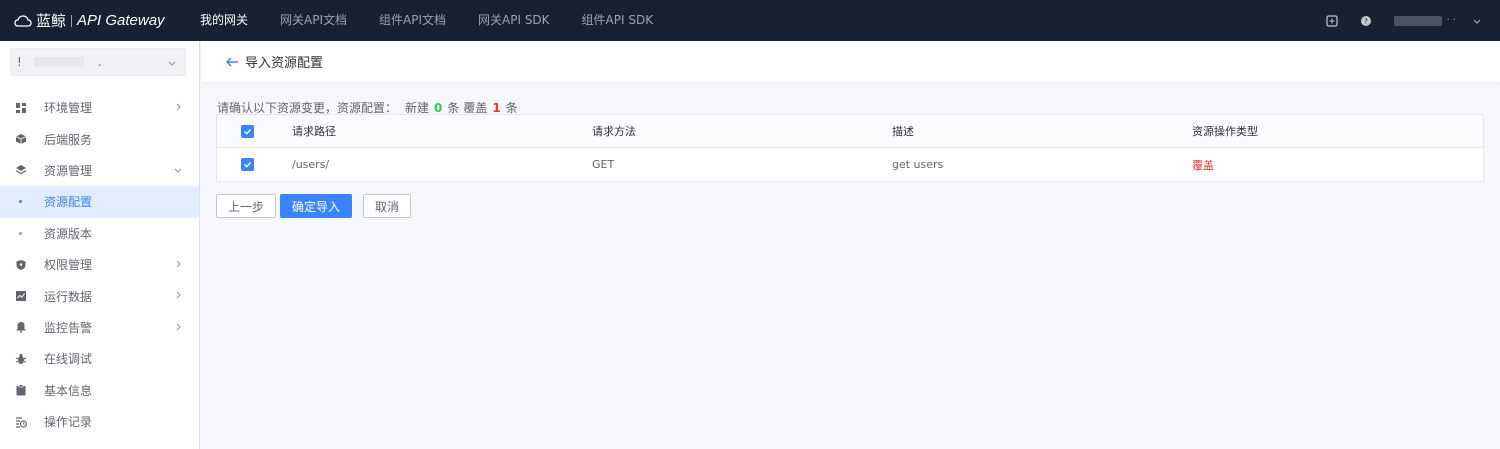  What do you see at coordinates (1203, 165) in the screenshot?
I see `cell-operation-type: 覆盖` at bounding box center [1203, 165].